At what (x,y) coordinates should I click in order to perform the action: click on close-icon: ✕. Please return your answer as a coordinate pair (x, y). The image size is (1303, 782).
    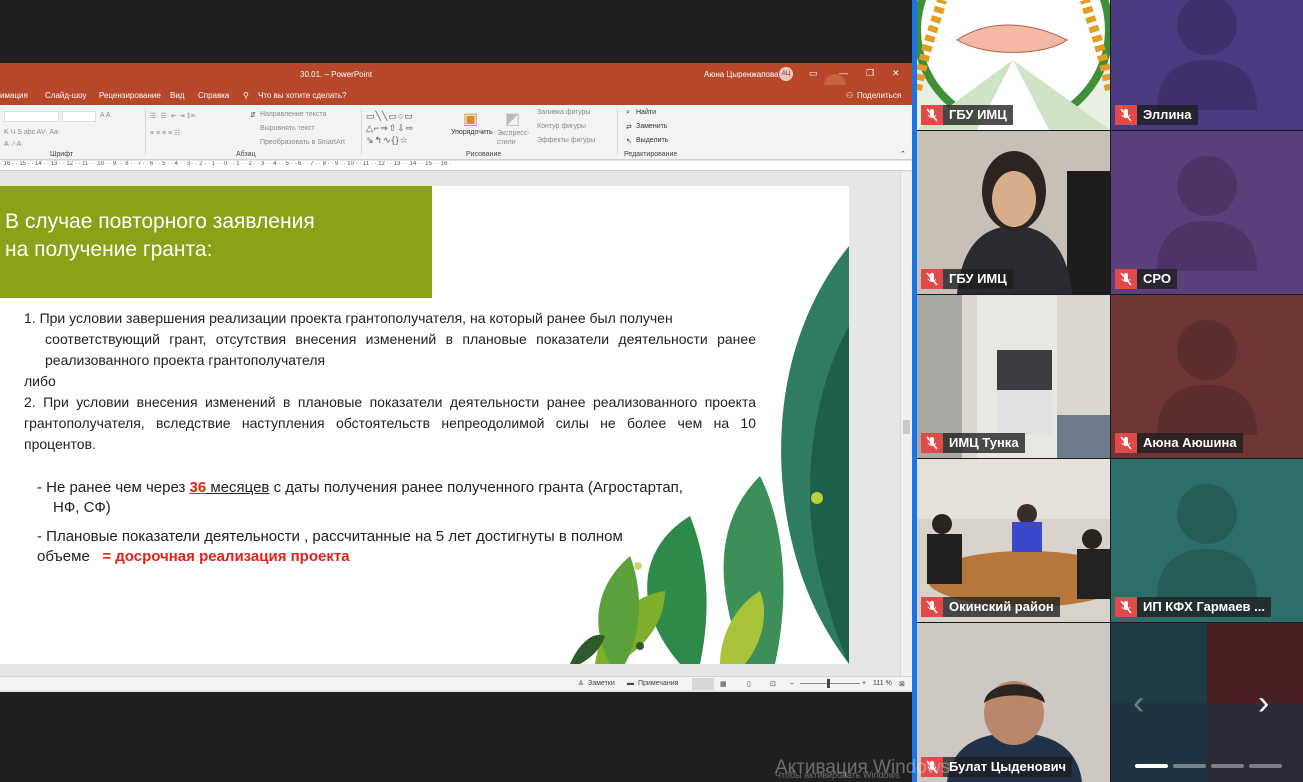
    Looking at the image, I should click on (896, 73).